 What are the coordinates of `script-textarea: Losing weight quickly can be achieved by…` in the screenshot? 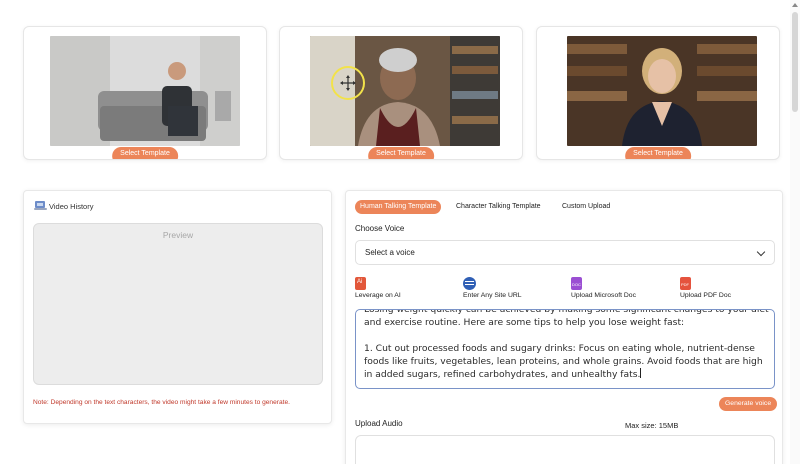 It's located at (565, 349).